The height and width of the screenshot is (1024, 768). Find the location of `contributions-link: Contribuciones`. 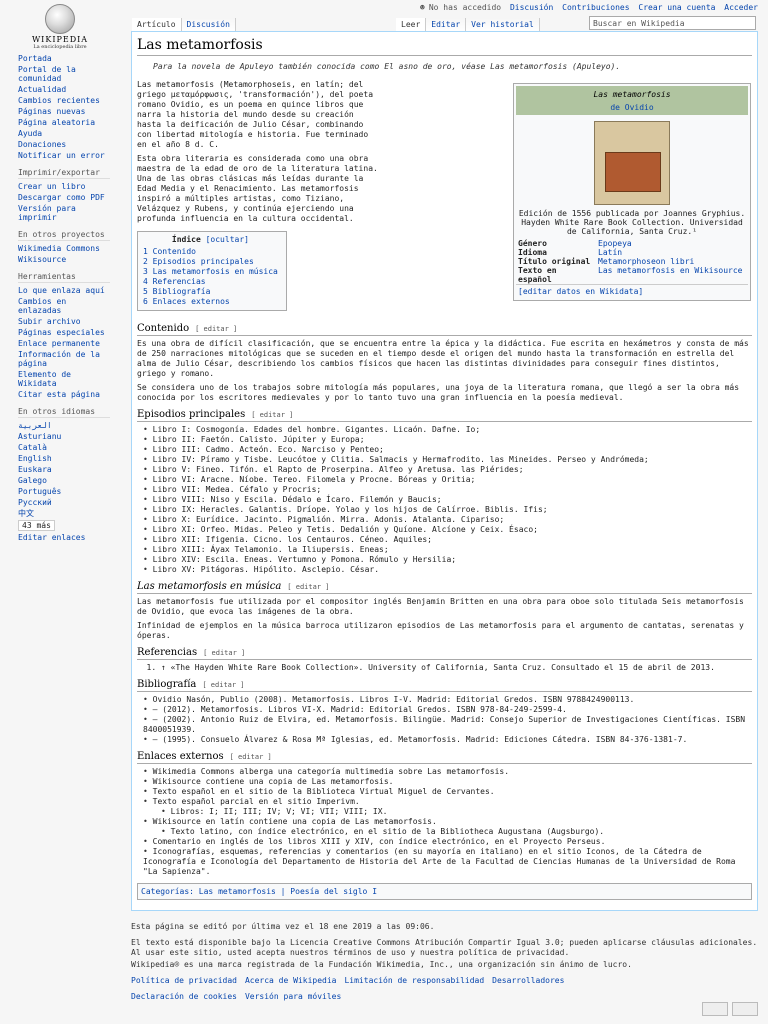

contributions-link: Contribuciones is located at coordinates (595, 7).